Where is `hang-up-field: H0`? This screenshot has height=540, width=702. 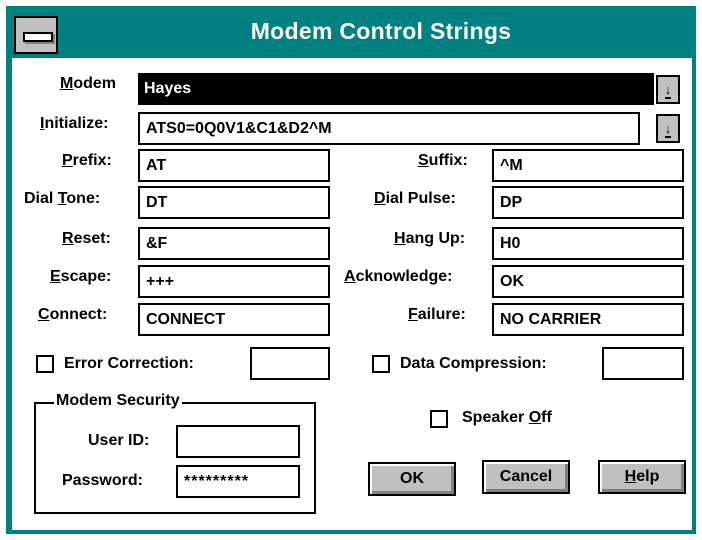 hang-up-field: H0 is located at coordinates (588, 243).